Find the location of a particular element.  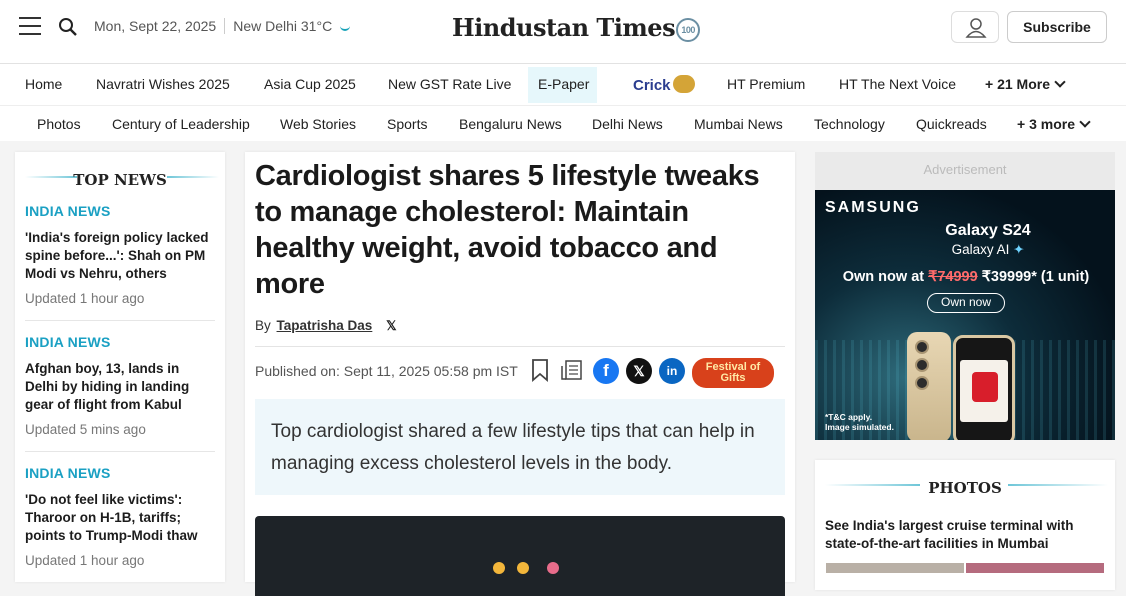

nav-epaper: E-Paper is located at coordinates (563, 84).